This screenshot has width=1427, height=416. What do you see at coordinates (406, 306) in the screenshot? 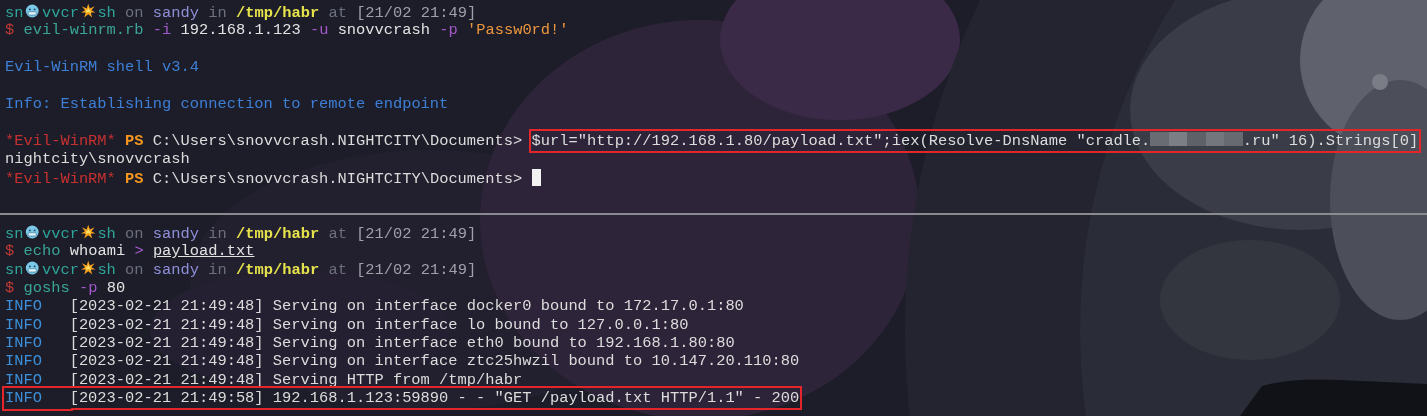
I see `output-text: [2023-02-21 21:49:48] Serving on interface docker0 bound to 172.17.0.1:80` at bounding box center [406, 306].